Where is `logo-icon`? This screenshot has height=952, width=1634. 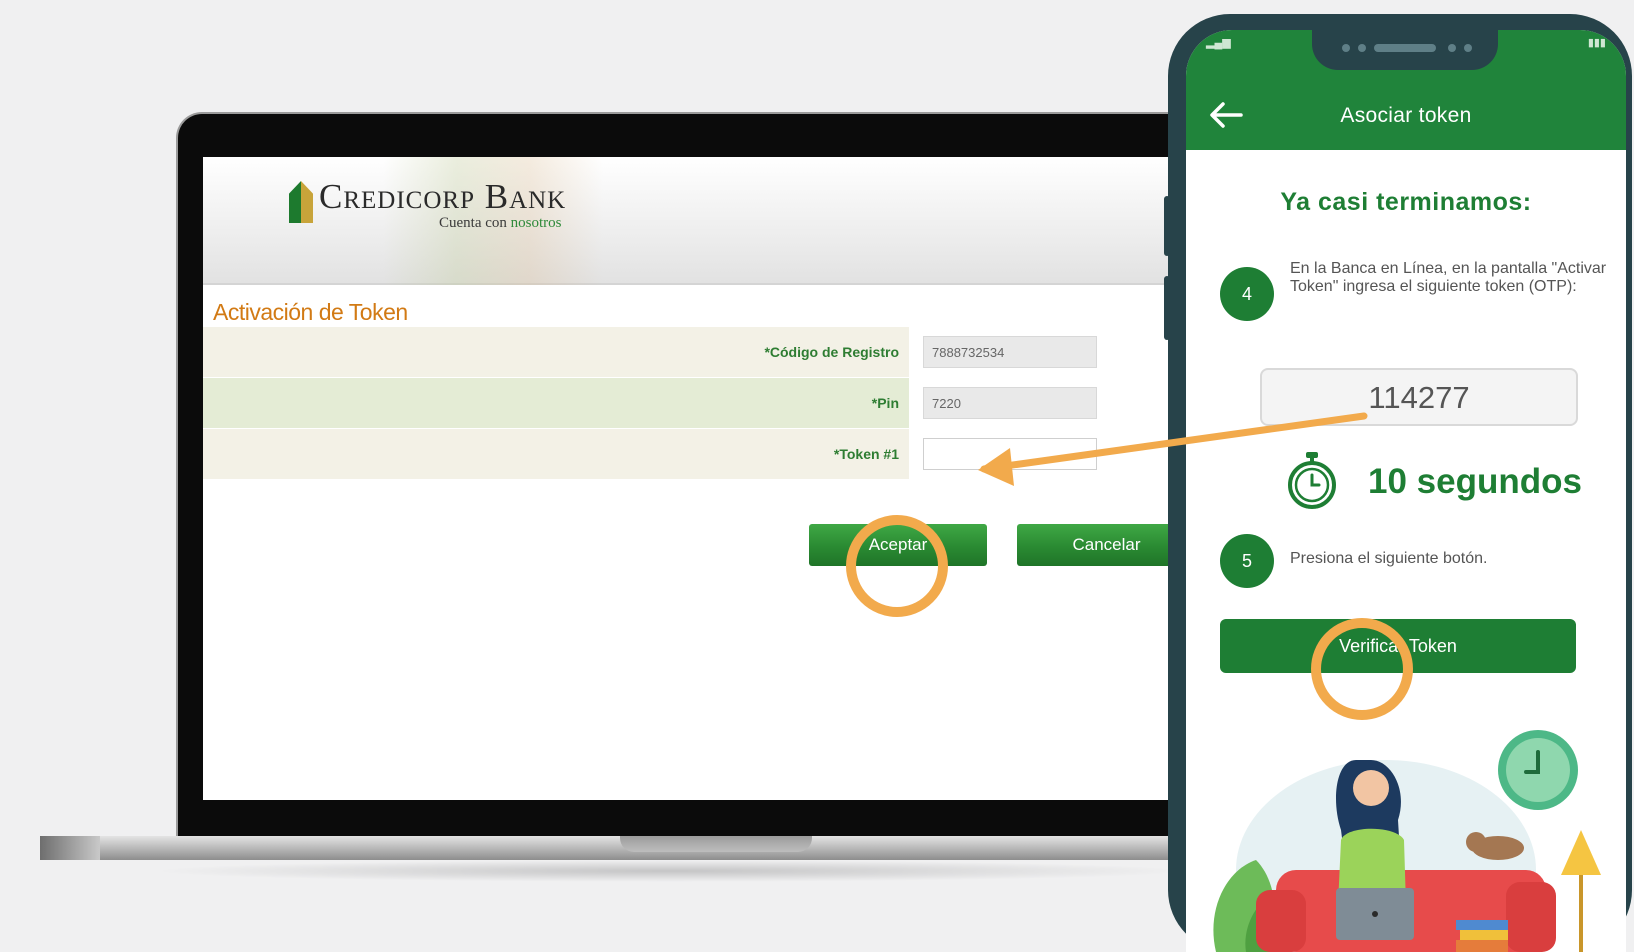 logo-icon is located at coordinates (301, 202).